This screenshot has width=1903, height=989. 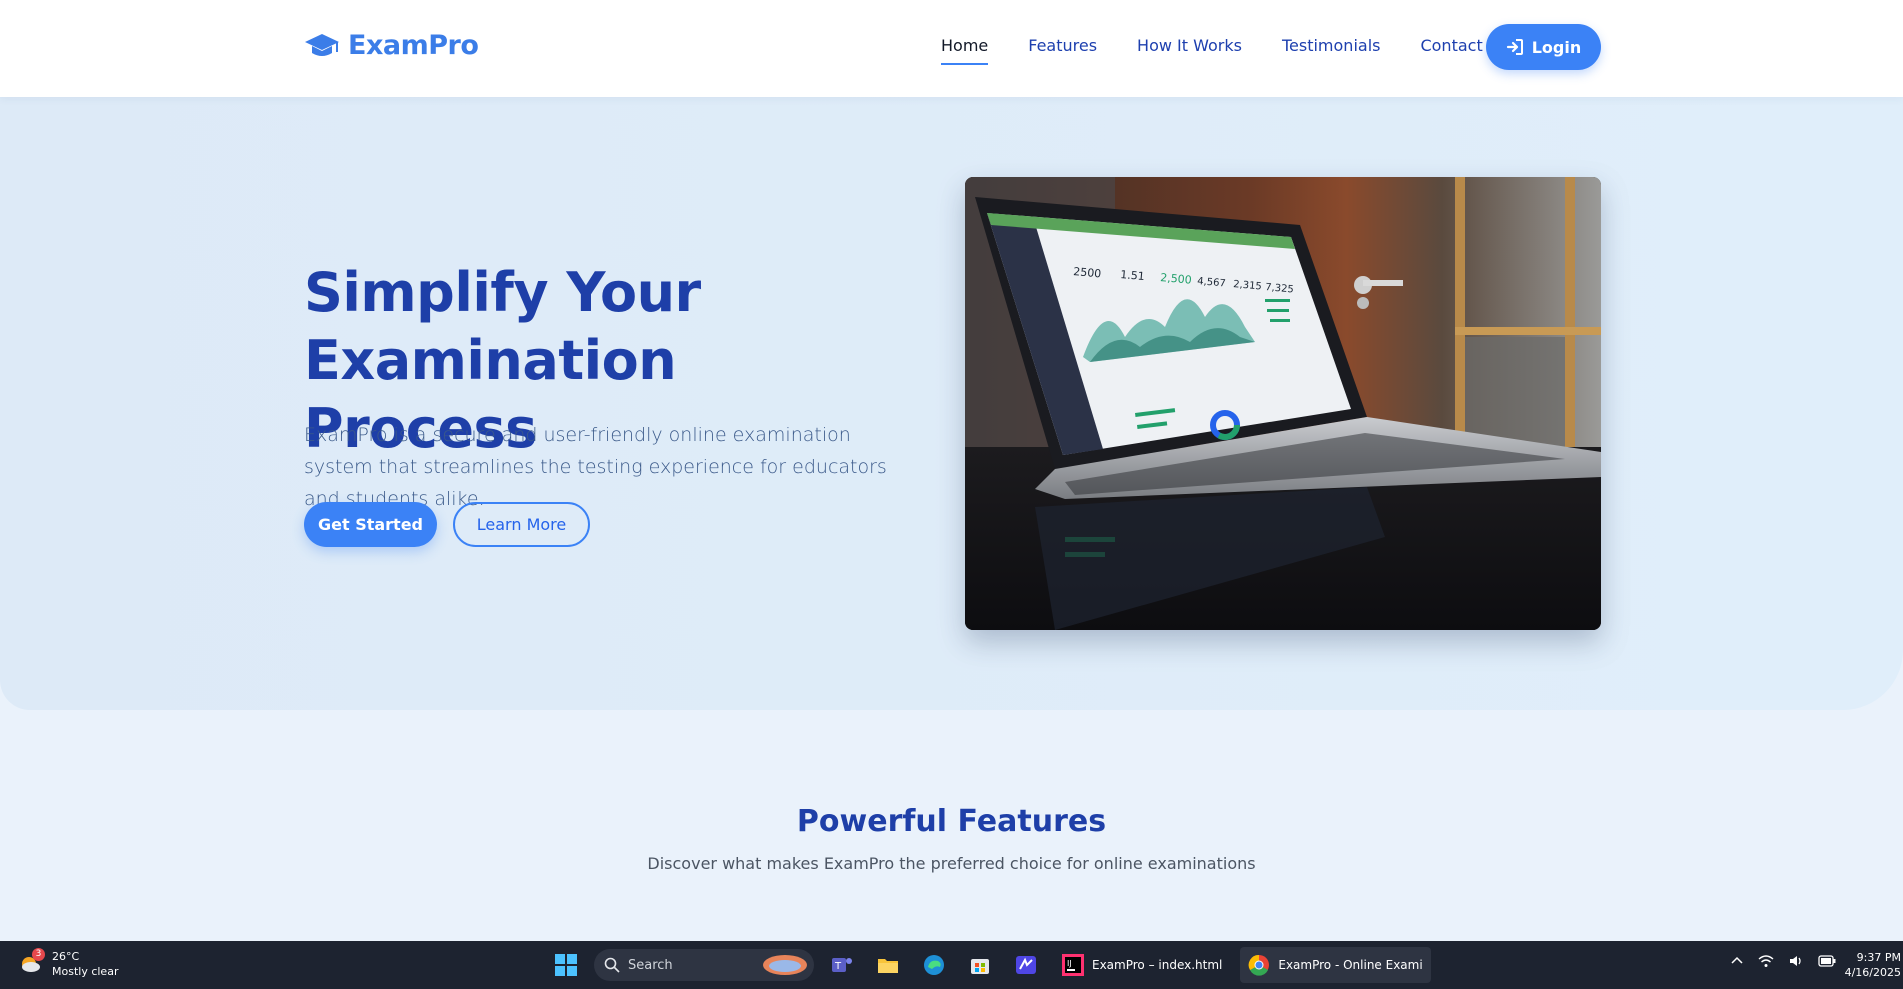 What do you see at coordinates (1087, 272) in the screenshot?
I see `kpi-1: 2500` at bounding box center [1087, 272].